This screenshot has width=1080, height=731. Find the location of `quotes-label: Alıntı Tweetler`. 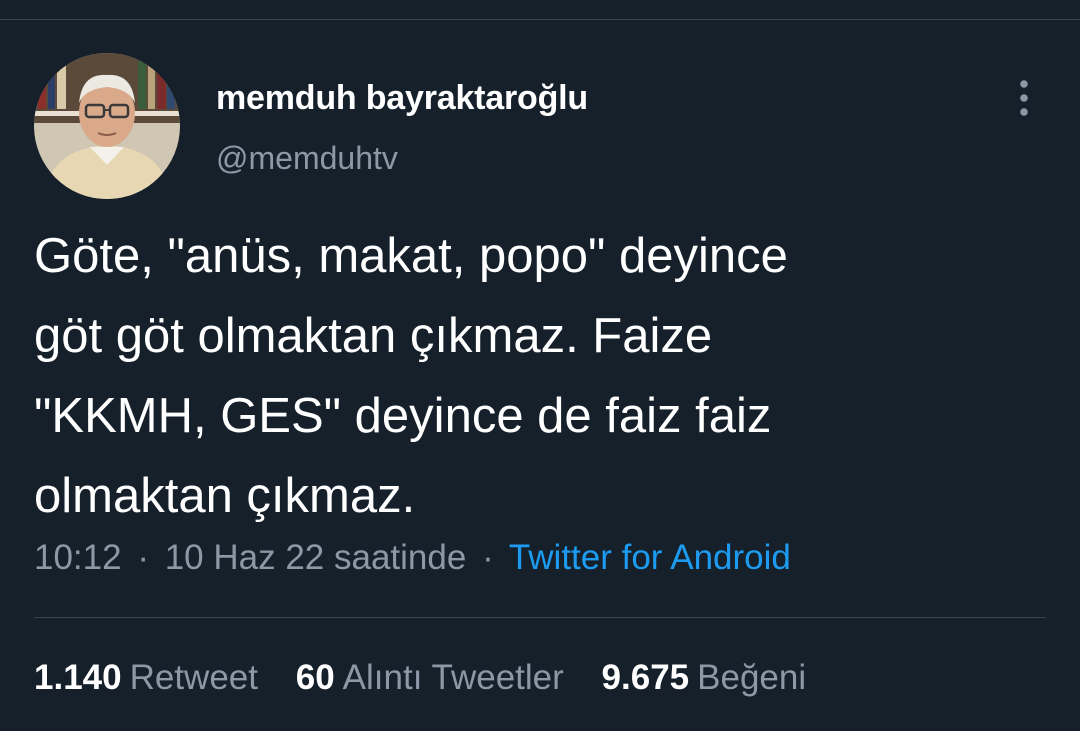

quotes-label: Alıntı Tweetler is located at coordinates (453, 677).